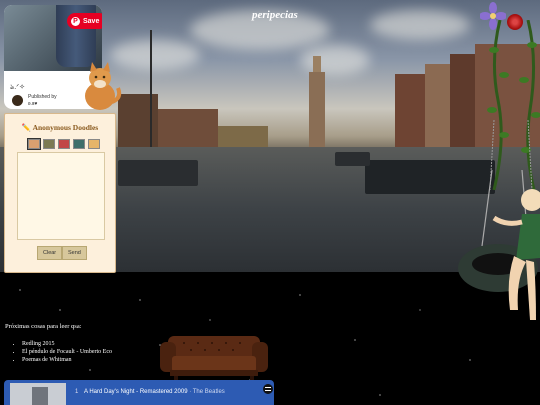  What do you see at coordinates (67, 344) in the screenshot?
I see `list-item: Redling 2015` at bounding box center [67, 344].